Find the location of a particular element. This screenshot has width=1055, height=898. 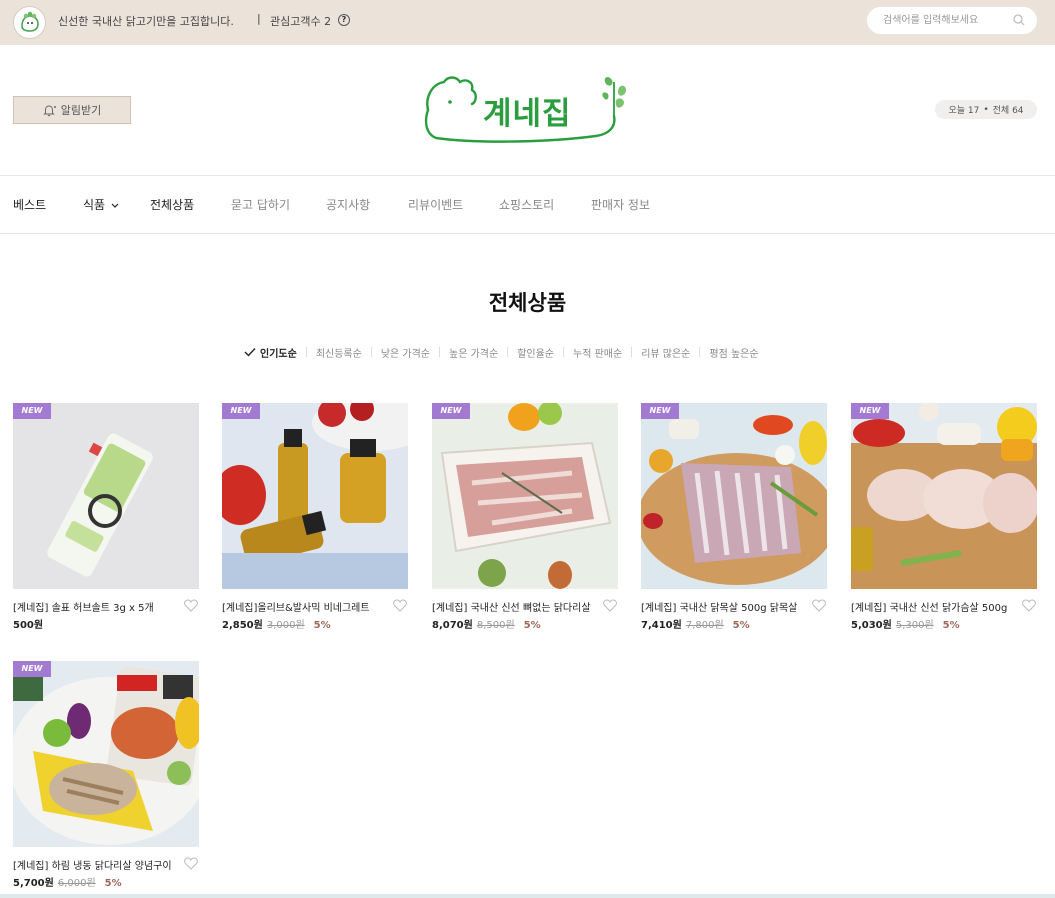

product-name: [계네집] 하림 냉동 닭다리살 양념구이 is located at coordinates (95, 864).